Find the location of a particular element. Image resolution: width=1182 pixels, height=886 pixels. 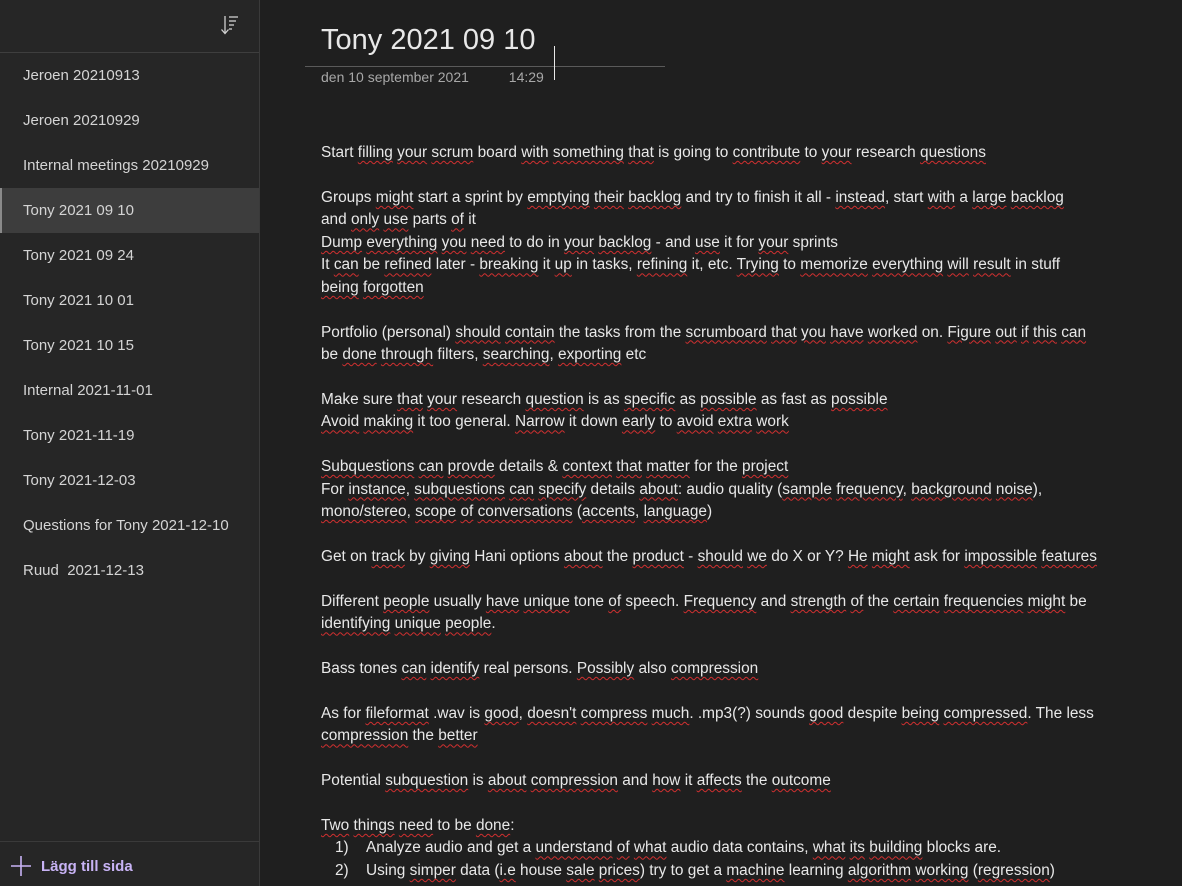

misspelled-word: He is located at coordinates (858, 556).